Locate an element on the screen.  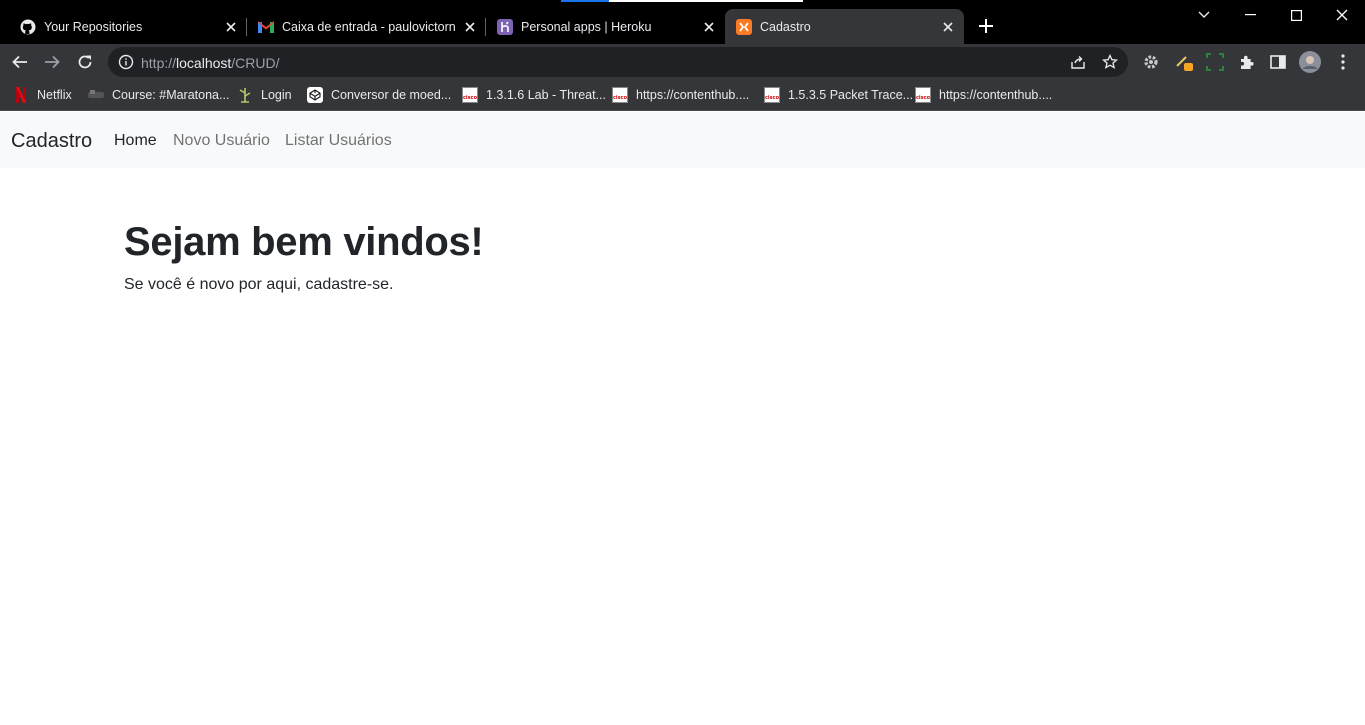
browser-toolbar: http://localhost/CRUD/ is located at coordinates (682, 62).